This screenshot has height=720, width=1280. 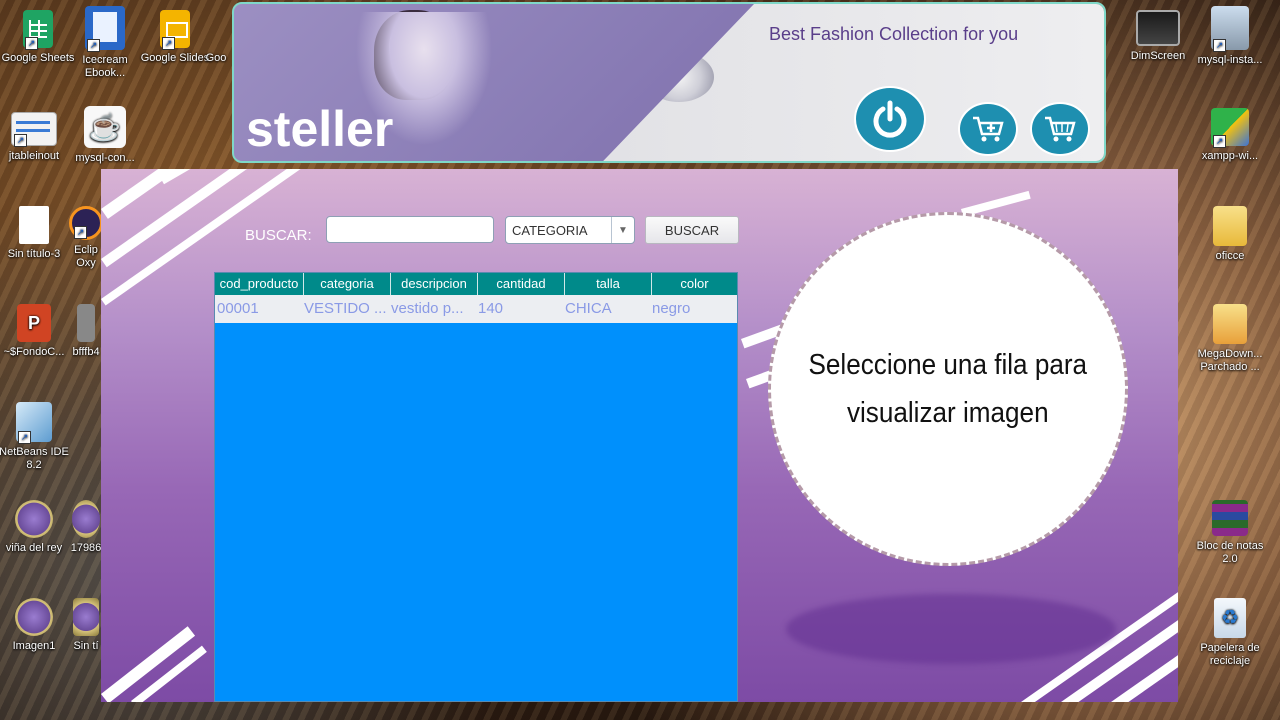 What do you see at coordinates (216, 58) in the screenshot?
I see `desktop-icon-label: Goo` at bounding box center [216, 58].